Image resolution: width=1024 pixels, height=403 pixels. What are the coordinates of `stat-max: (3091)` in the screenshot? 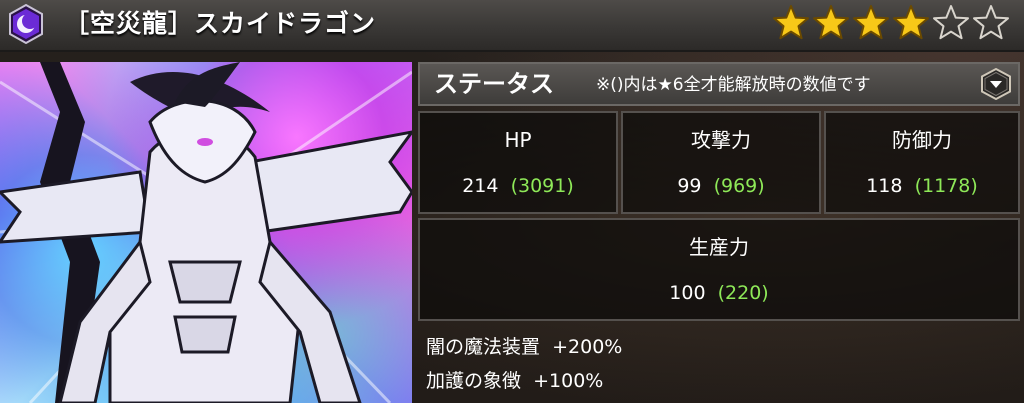 It's located at (542, 186).